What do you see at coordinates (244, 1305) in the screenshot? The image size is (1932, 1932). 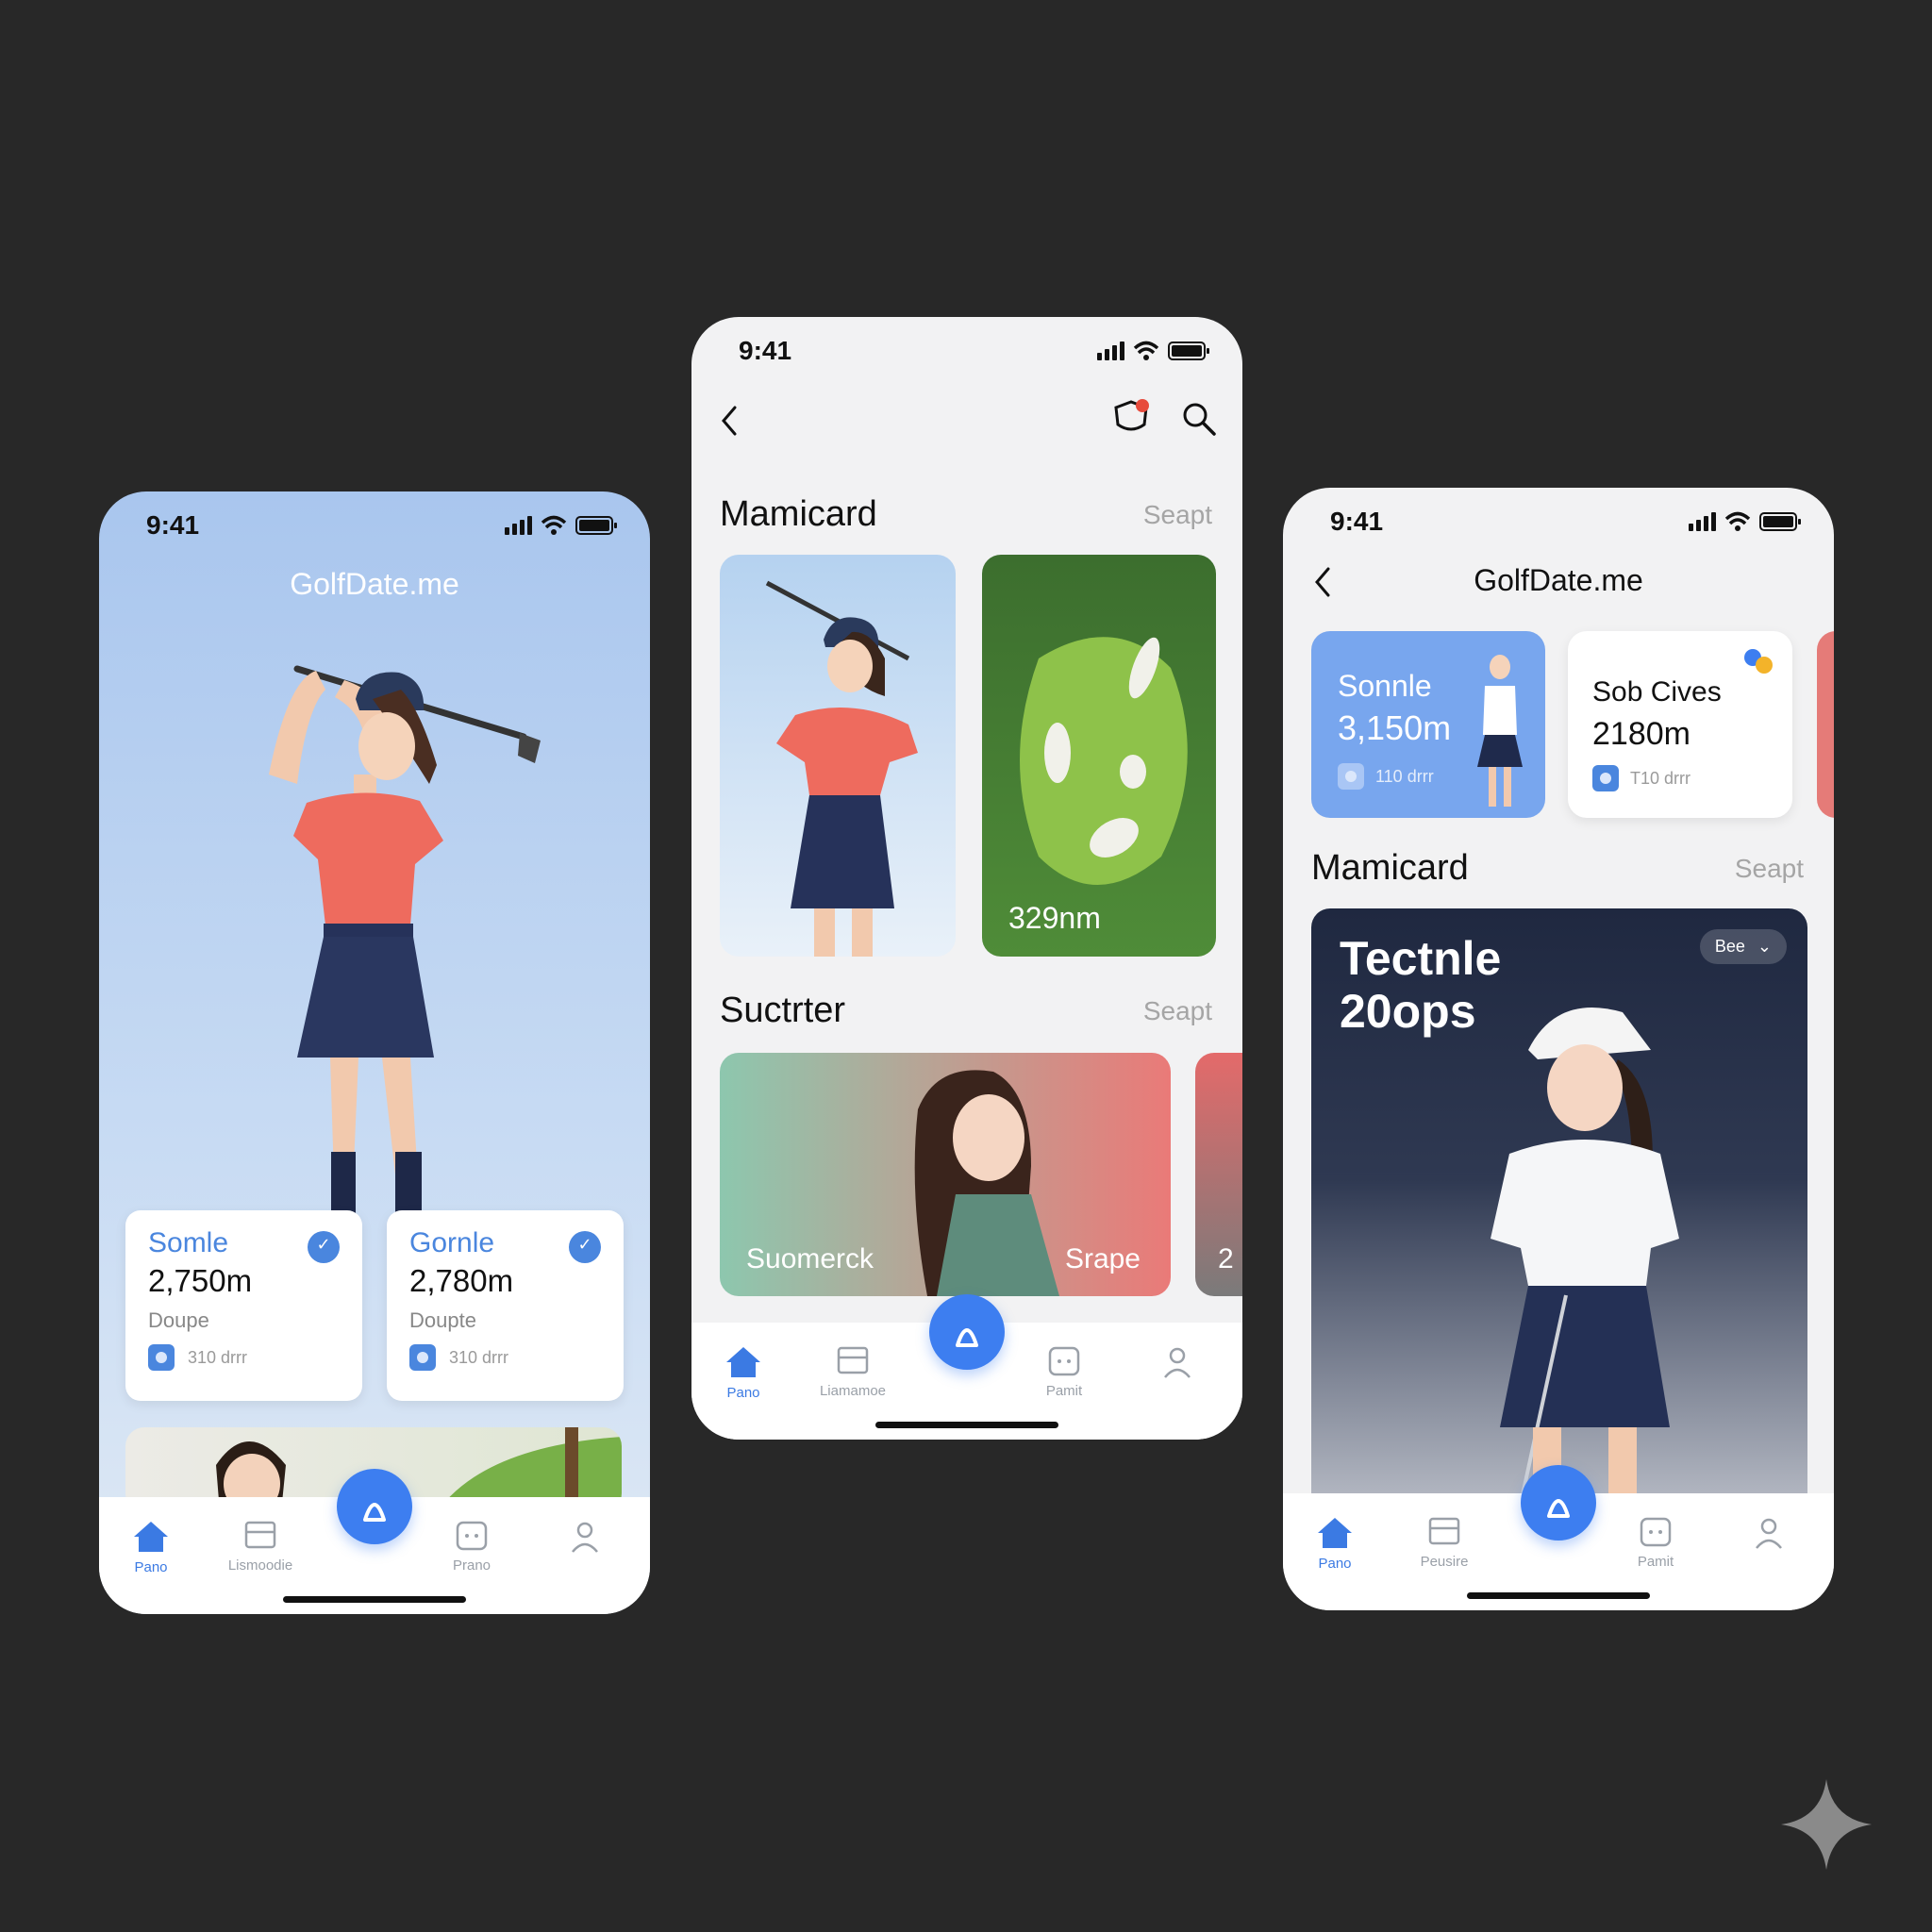 I see `stat-card-1: Somle 2,750m Doupe 310 drrr` at bounding box center [244, 1305].